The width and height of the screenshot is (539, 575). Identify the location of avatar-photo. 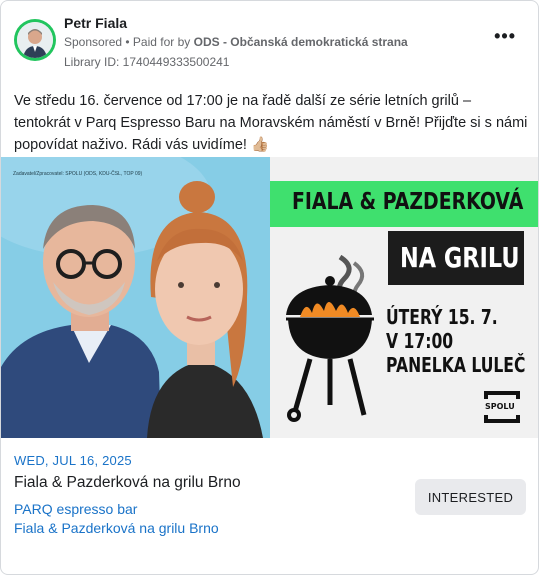
(35, 40).